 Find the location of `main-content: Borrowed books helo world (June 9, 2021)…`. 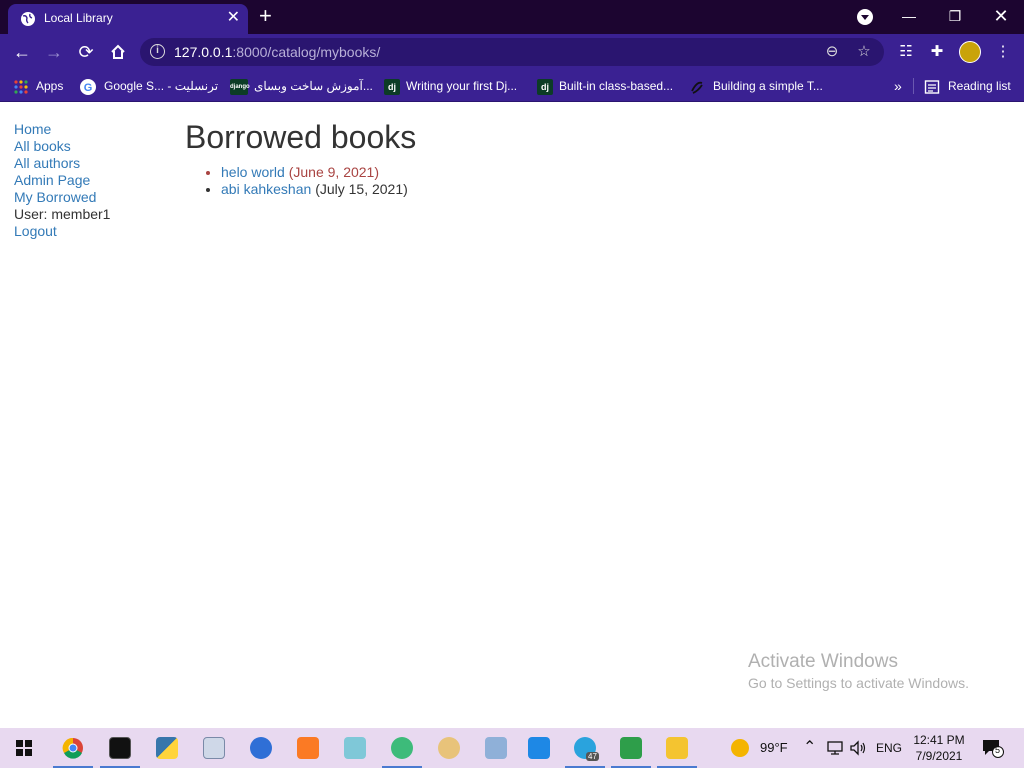

main-content: Borrowed books helo world (June 9, 2021)… is located at coordinates (300, 158).